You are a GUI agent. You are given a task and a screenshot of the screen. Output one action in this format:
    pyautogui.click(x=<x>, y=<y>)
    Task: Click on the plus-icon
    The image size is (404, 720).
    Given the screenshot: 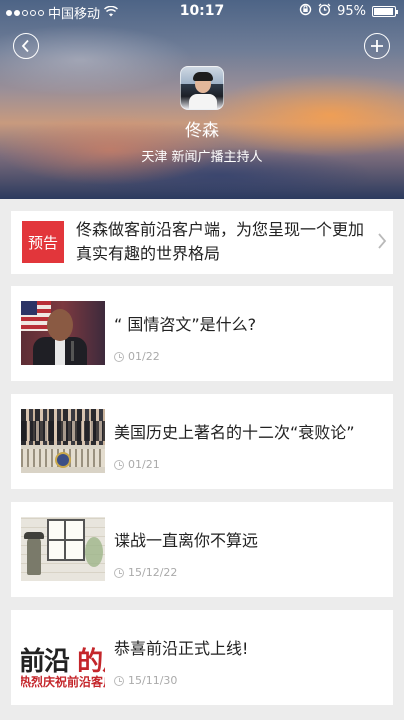 What is the action you would take?
    pyautogui.click(x=377, y=46)
    